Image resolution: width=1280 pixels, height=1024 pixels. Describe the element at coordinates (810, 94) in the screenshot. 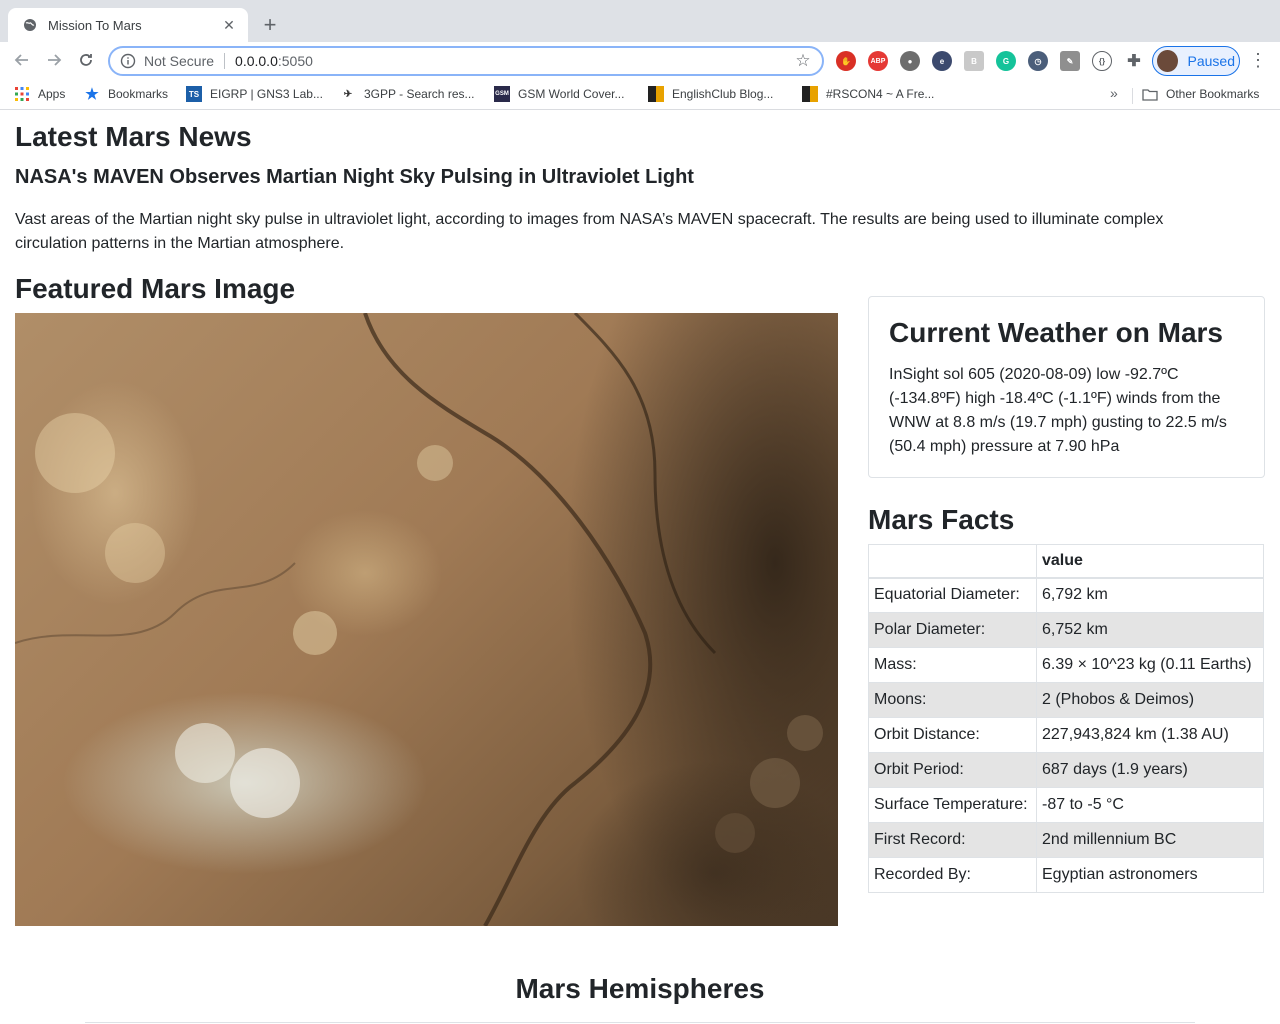

I see `rscon-icon` at that location.